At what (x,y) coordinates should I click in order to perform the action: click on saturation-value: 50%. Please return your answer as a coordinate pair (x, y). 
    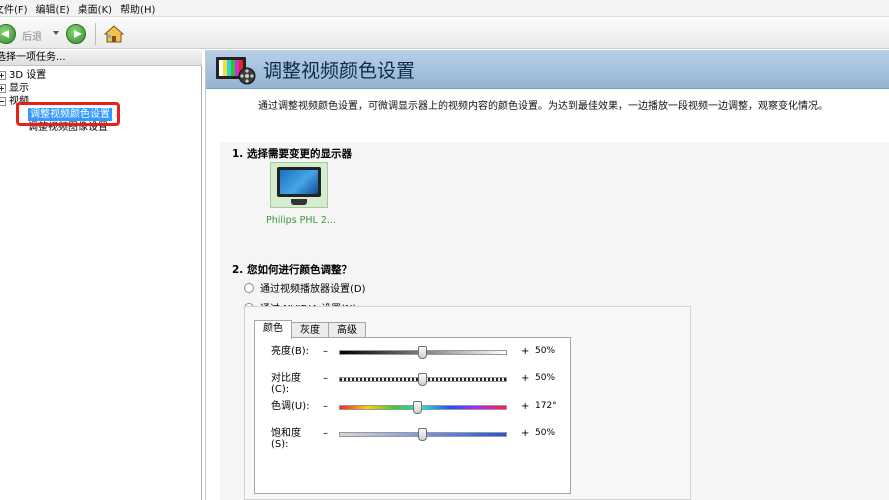
    Looking at the image, I should click on (545, 433).